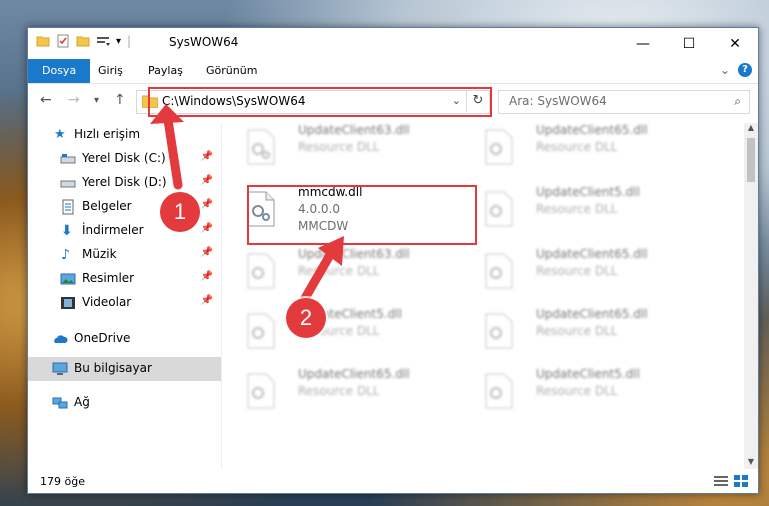 This screenshot has height=506, width=769. Describe the element at coordinates (247, 204) in the screenshot. I see `annotation-arrows` at that location.